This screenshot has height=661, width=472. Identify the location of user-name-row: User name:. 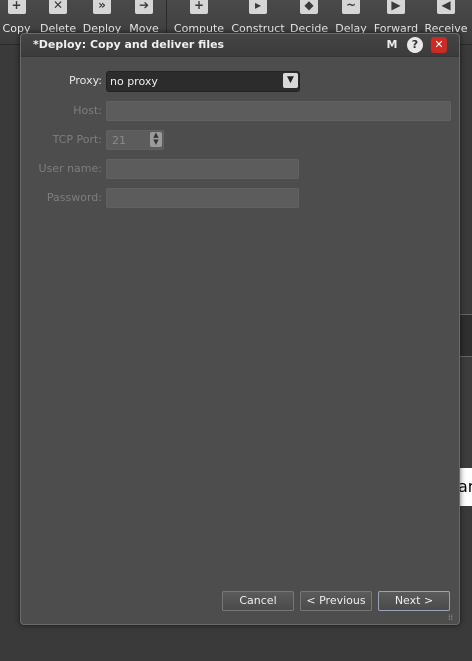
(240, 169).